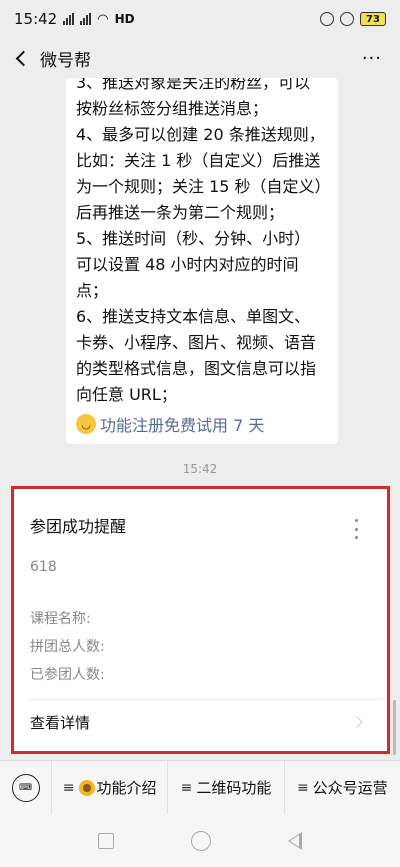 This screenshot has width=400, height=867. What do you see at coordinates (198, 160) in the screenshot?
I see `message-line: 比如：关注 1 秒（自定义）后推送` at bounding box center [198, 160].